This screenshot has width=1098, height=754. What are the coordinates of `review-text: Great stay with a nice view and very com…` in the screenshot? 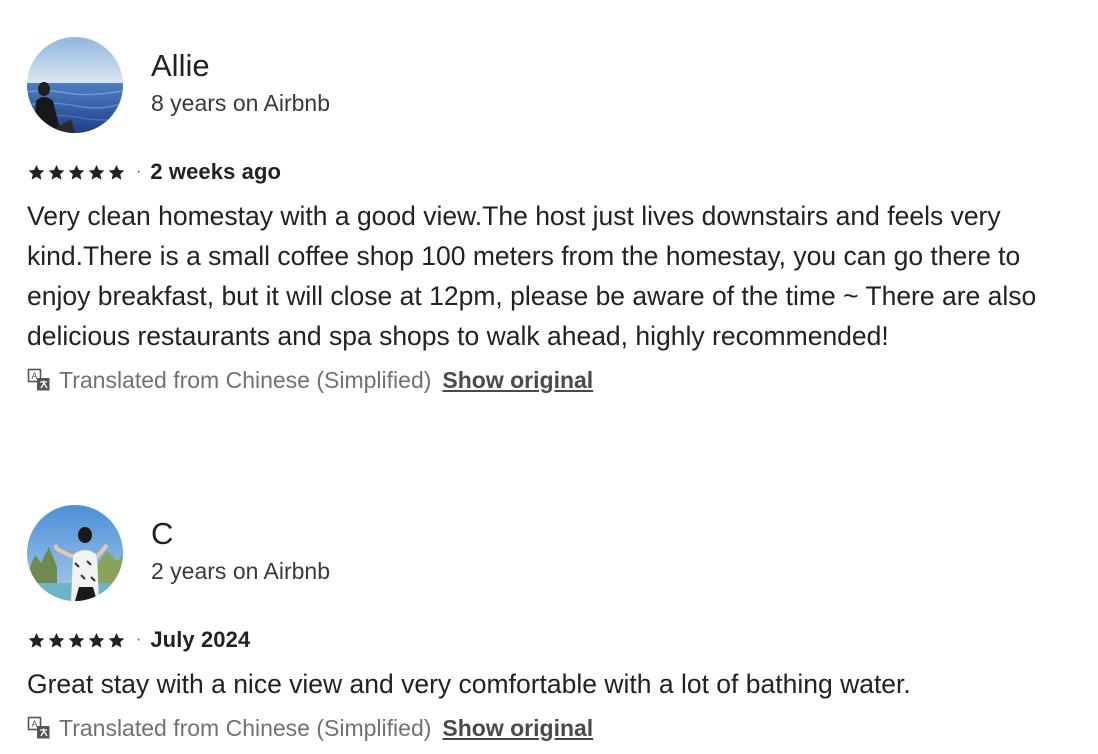 It's located at (469, 684).